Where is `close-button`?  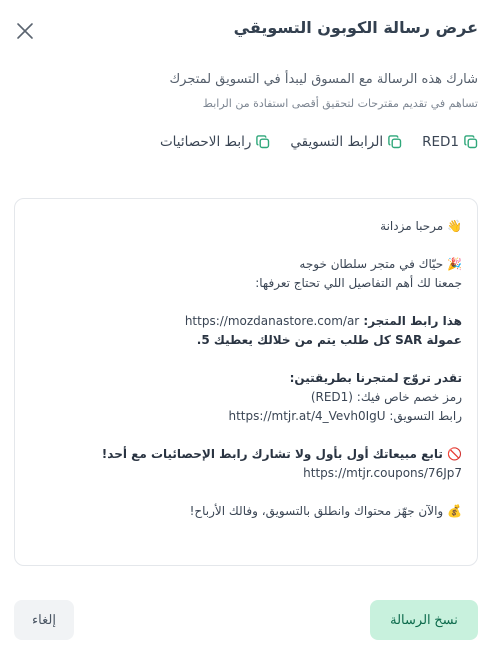 close-button is located at coordinates (25, 31).